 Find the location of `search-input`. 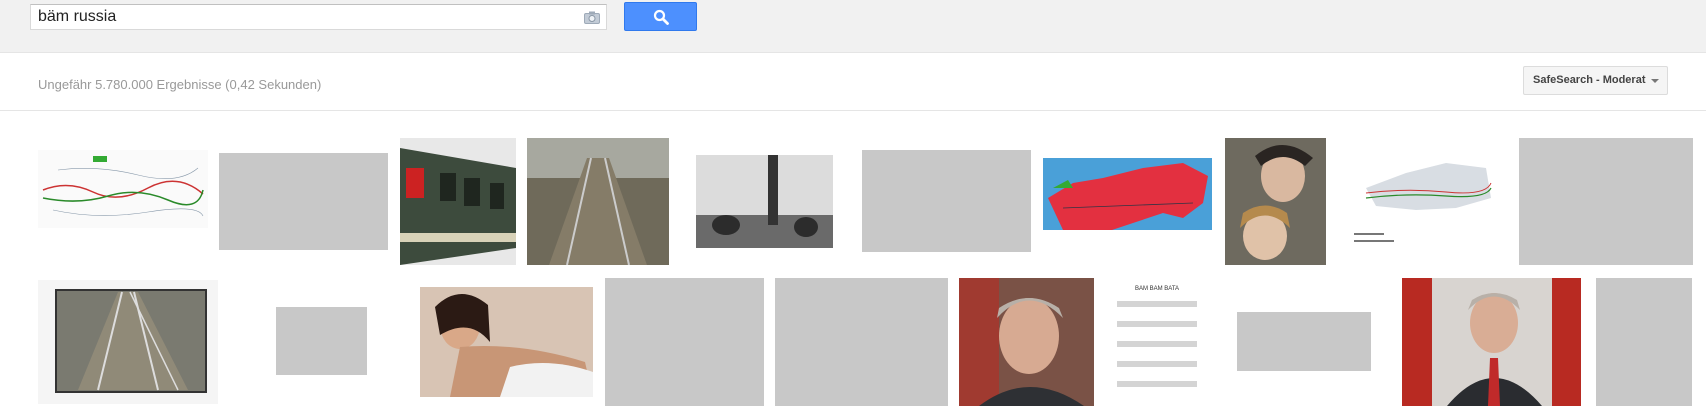

search-input is located at coordinates (298, 17).